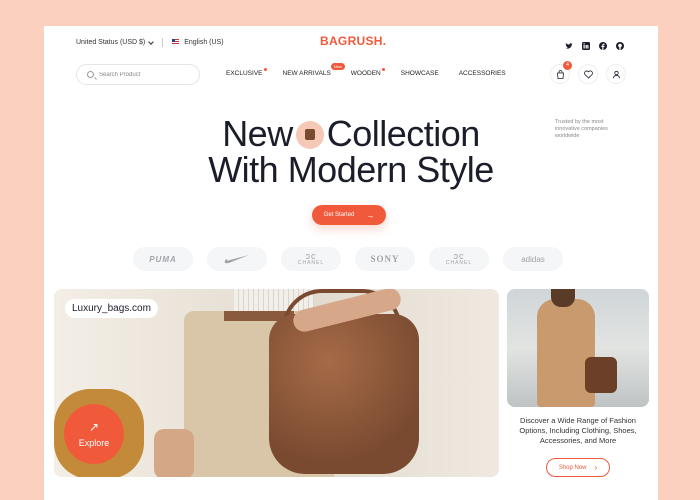 This screenshot has width=700, height=500. I want to click on currency-label: United Status (USD $), so click(111, 42).